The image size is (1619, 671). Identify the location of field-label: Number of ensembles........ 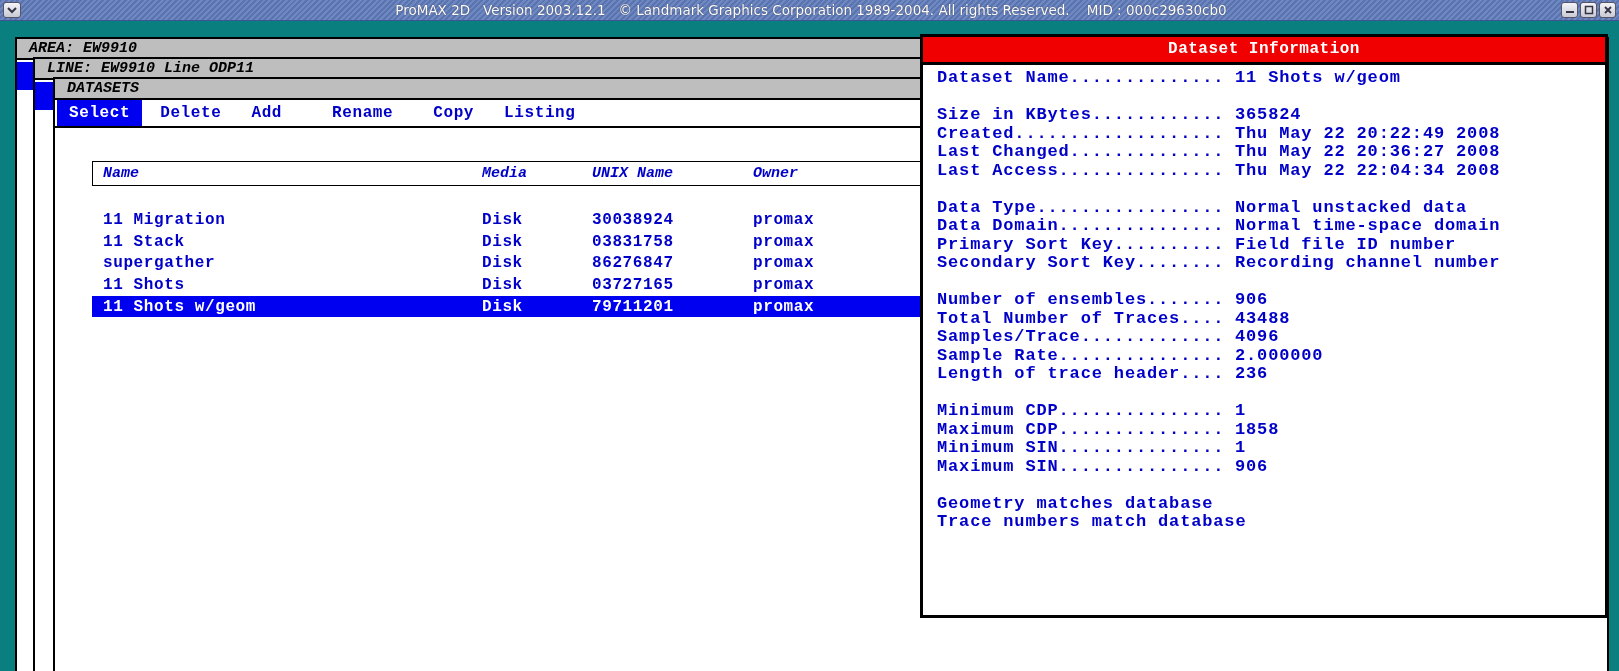
(1081, 300).